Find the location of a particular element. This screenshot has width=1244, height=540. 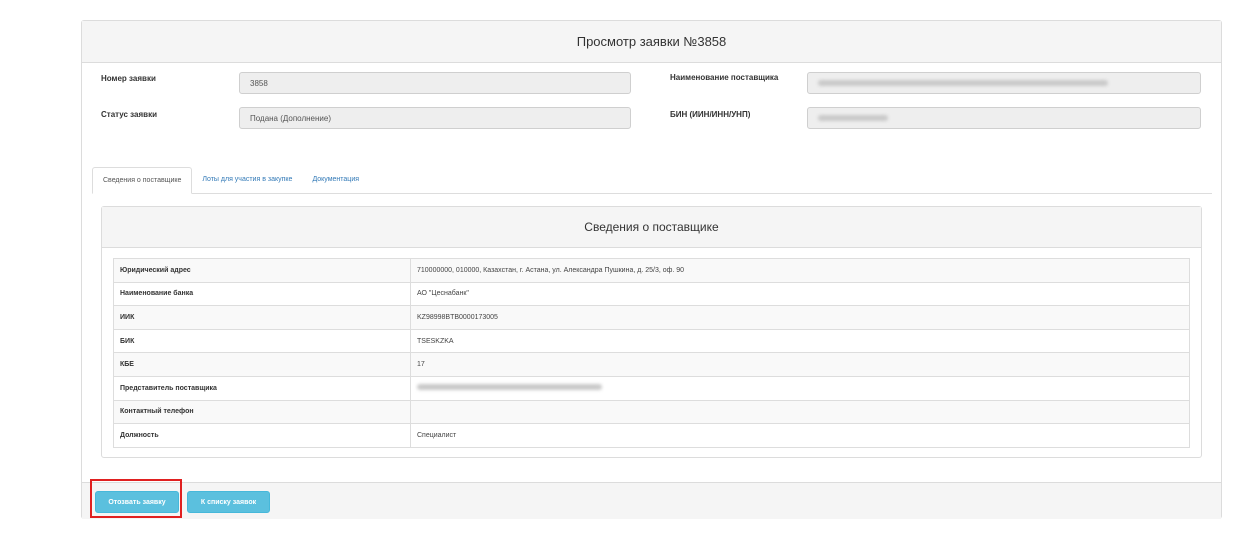

table-row: Контактный телефон is located at coordinates (651, 412).